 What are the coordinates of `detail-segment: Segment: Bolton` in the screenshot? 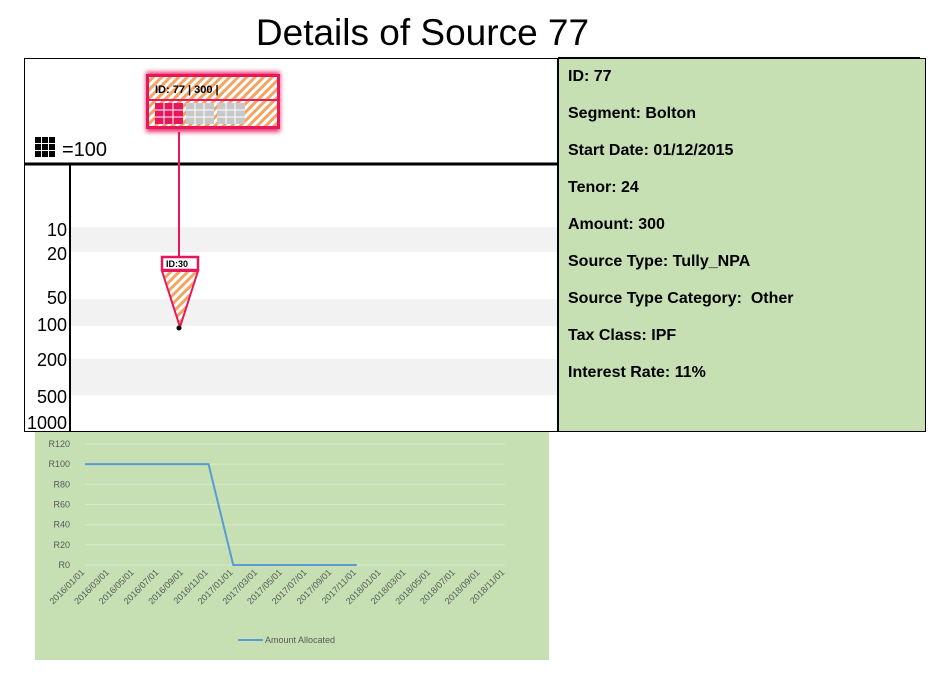 It's located at (632, 113).